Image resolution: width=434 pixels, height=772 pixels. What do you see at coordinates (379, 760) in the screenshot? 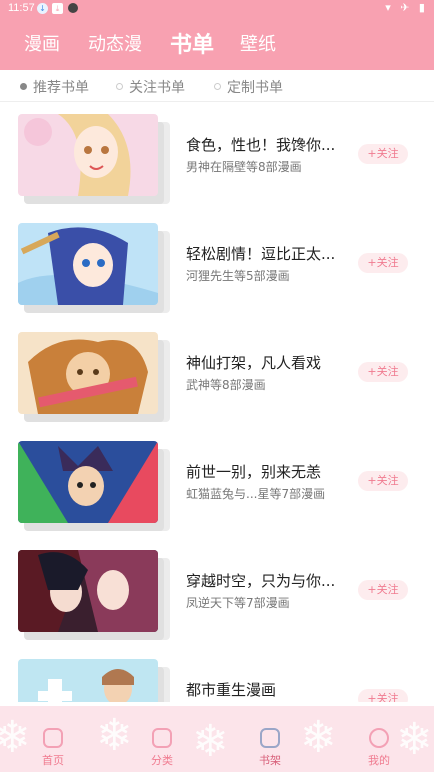
I see `nav-label: 我的` at bounding box center [379, 760].